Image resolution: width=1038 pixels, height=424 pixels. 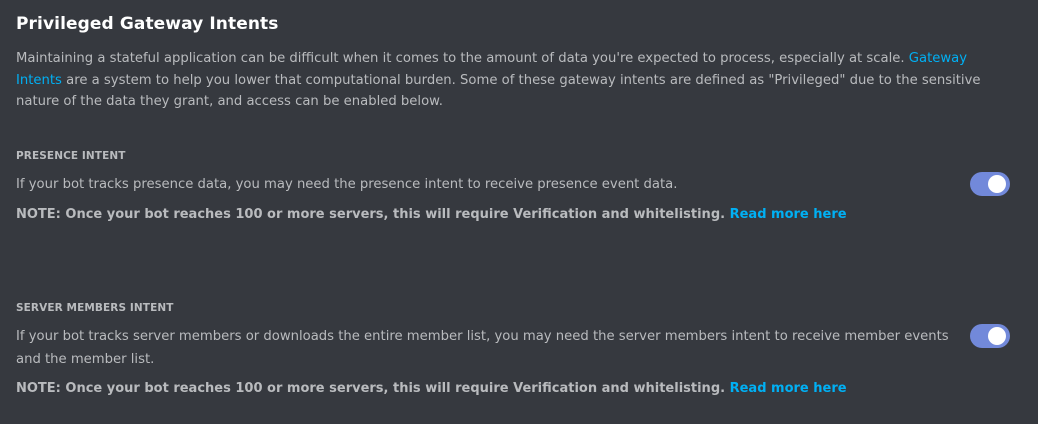 I want to click on presence-intent-toggle, so click(x=990, y=184).